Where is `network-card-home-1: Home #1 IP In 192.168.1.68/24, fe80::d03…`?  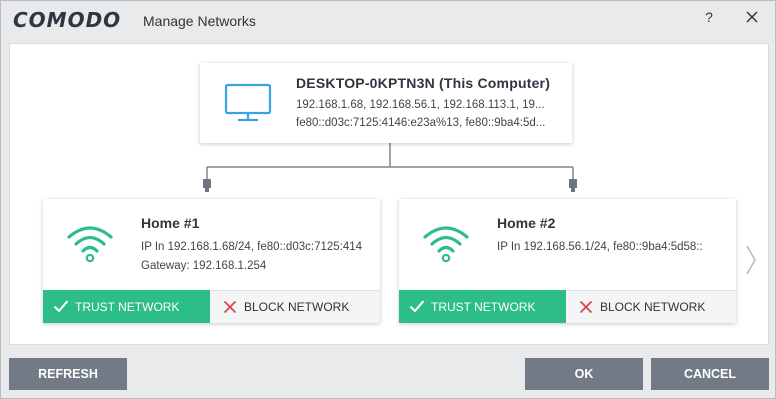
network-card-home-1: Home #1 IP In 192.168.1.68/24, fe80::d03… is located at coordinates (211, 261).